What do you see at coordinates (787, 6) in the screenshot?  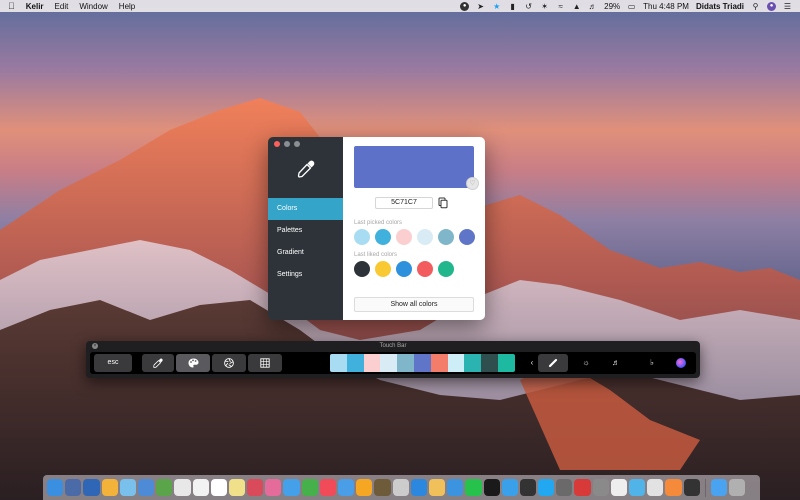 I see `notification-center-icon: ☰` at bounding box center [787, 6].